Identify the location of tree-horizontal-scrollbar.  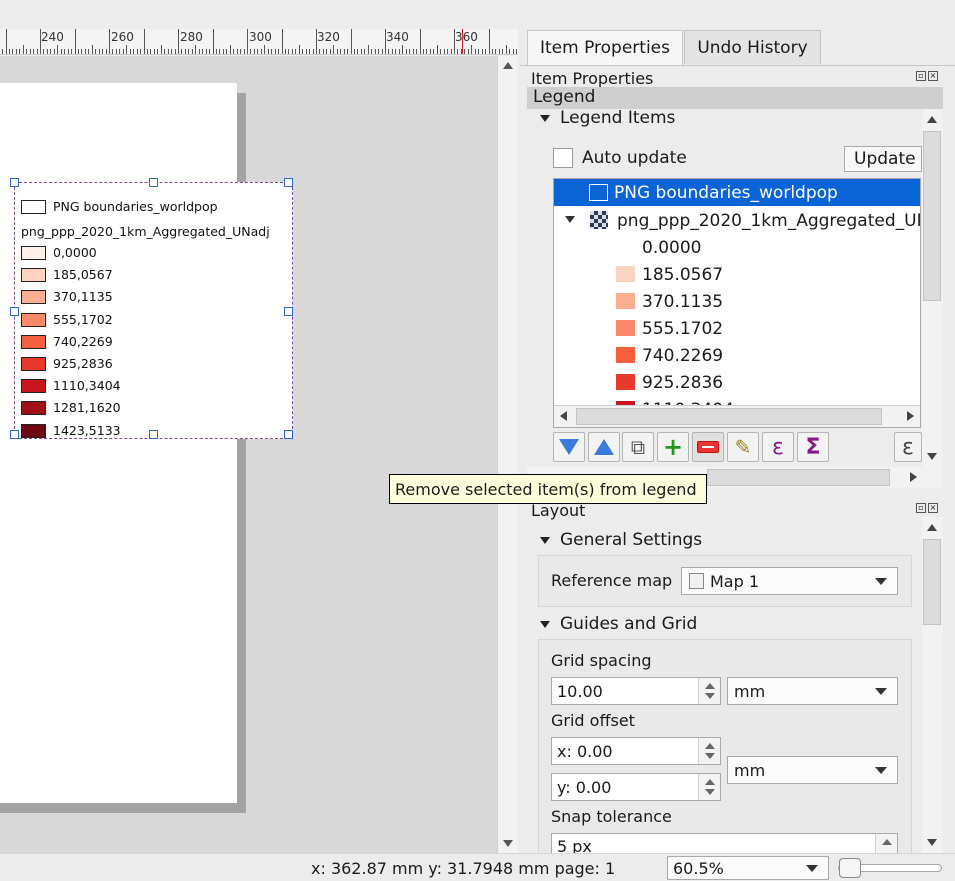
(737, 416).